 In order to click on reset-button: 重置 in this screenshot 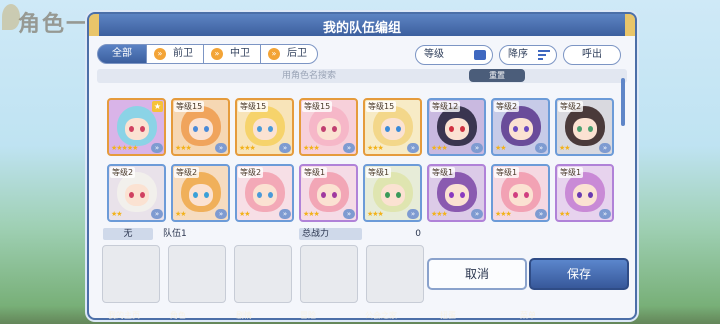, I will do `click(497, 75)`.